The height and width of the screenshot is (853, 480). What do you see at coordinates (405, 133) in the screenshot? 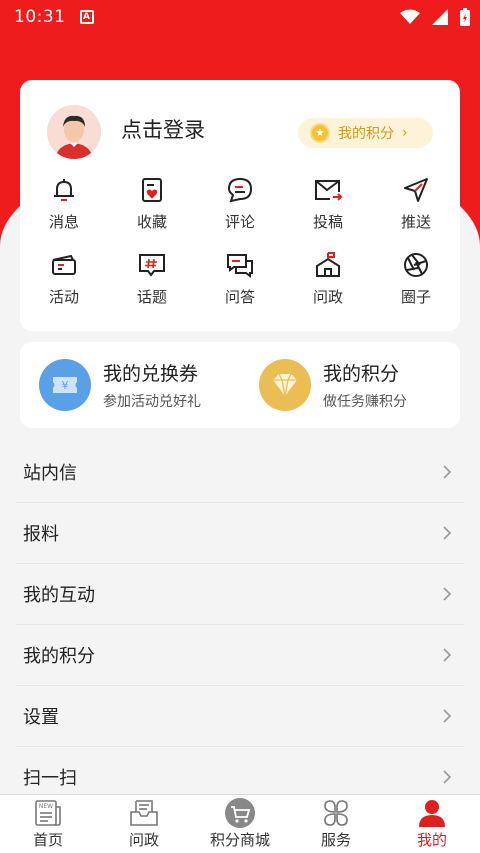
I see `chevron-right-icon: ›` at bounding box center [405, 133].